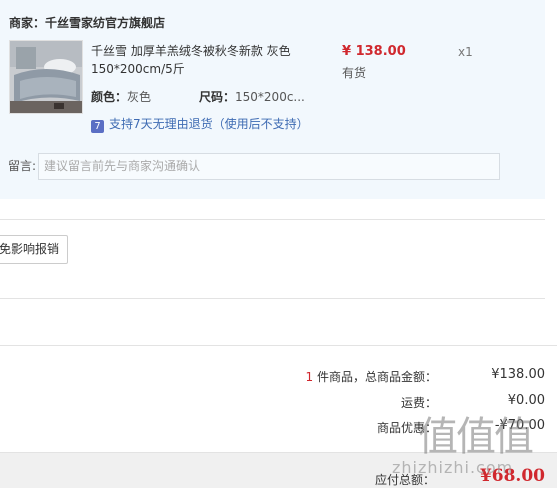 This screenshot has width=557, height=488. What do you see at coordinates (476, 437) in the screenshot?
I see `watermark-logo: 值值值` at bounding box center [476, 437].